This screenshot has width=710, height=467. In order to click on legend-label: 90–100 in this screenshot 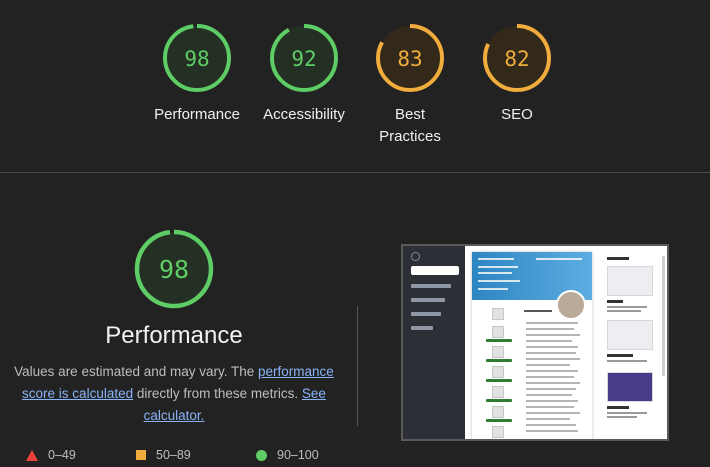, I will do `click(298, 455)`.